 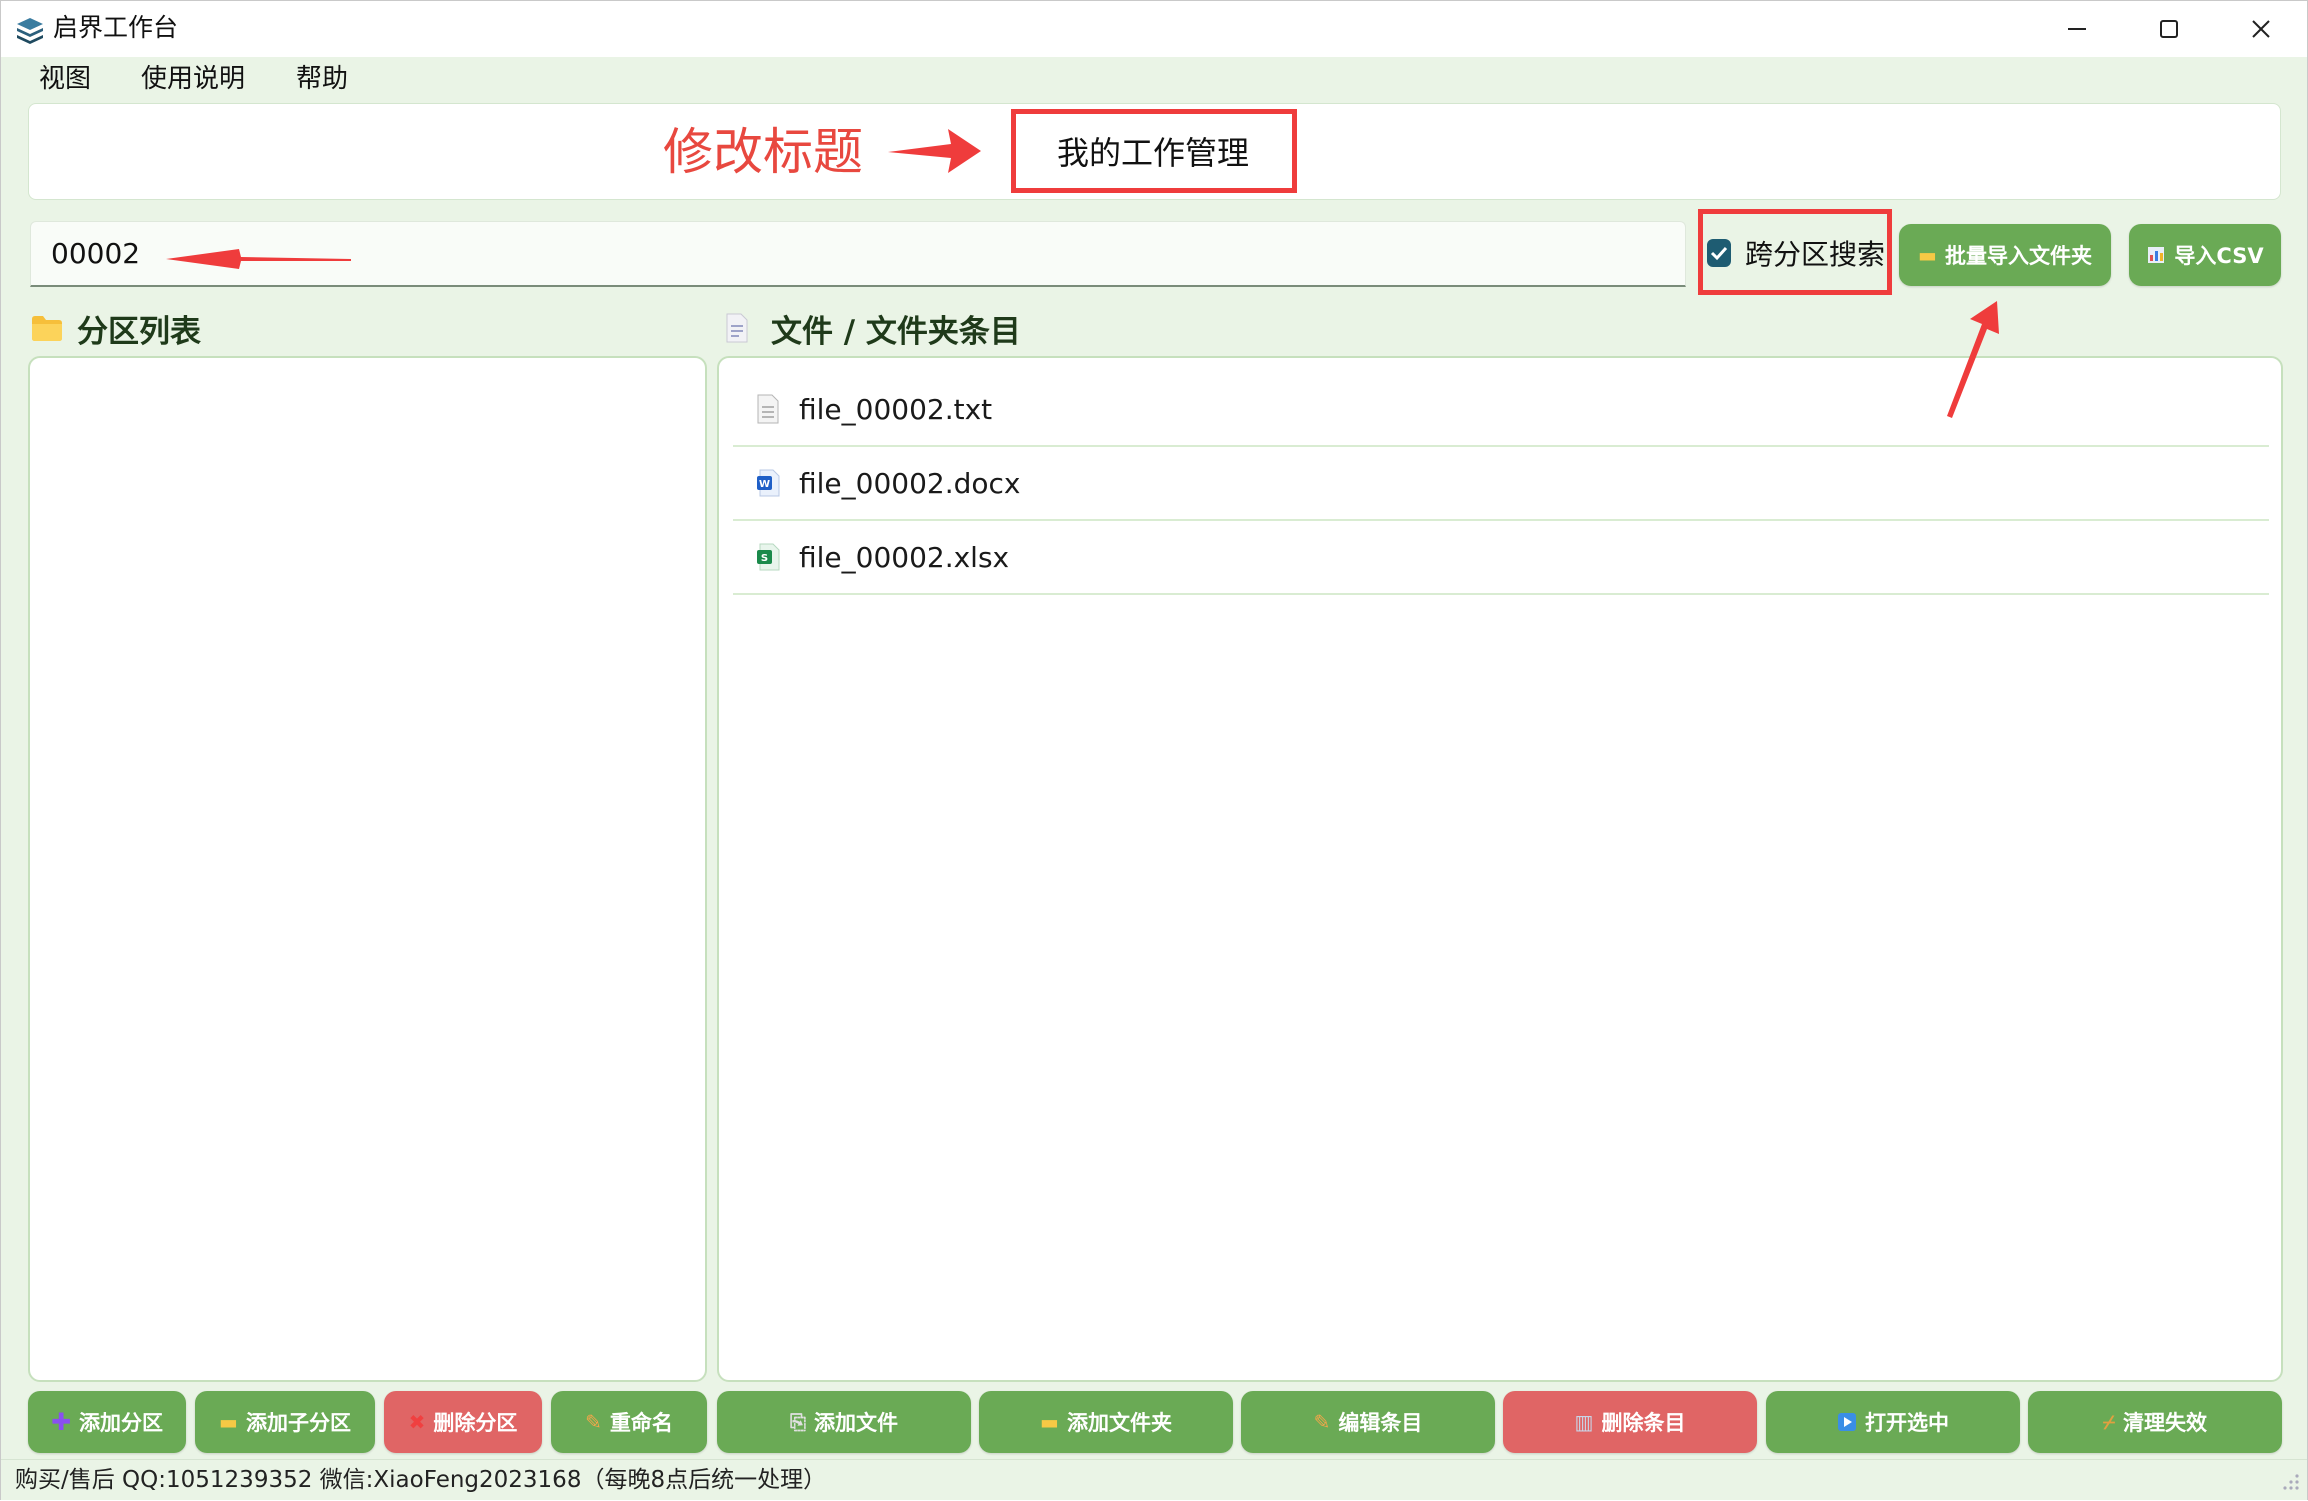 I want to click on broom-icon: ⌿, so click(x=2109, y=1422).